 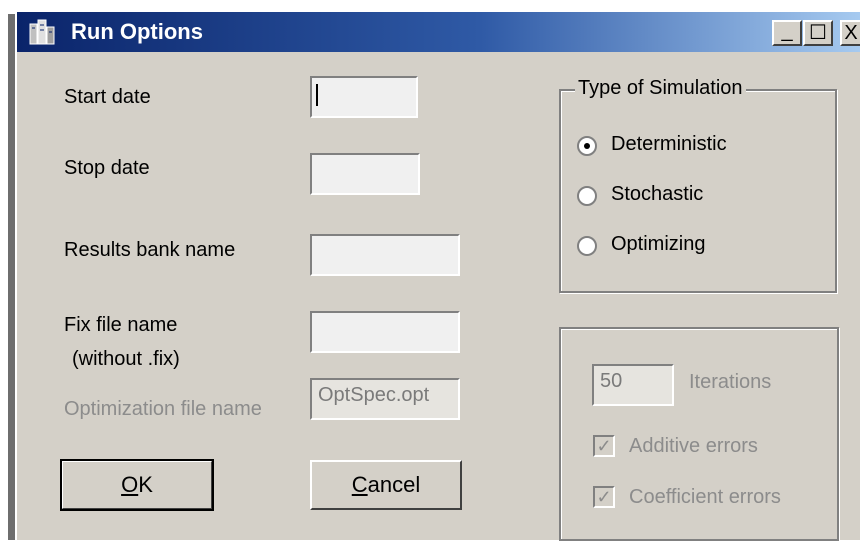 I want to click on simulation-type-title: Type of Simulation, so click(x=660, y=88).